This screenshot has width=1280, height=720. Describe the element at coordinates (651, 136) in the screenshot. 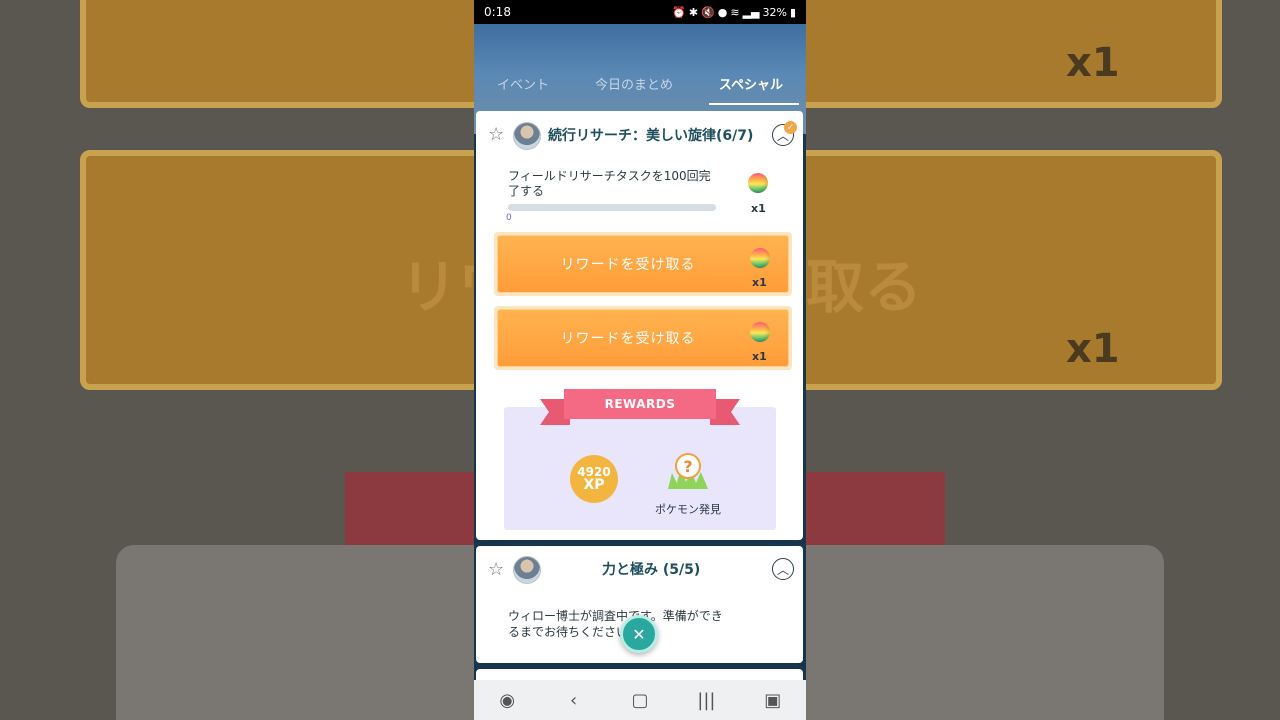

I see `research-title: 続行リサーチ：美しい旋律(6/7)` at that location.